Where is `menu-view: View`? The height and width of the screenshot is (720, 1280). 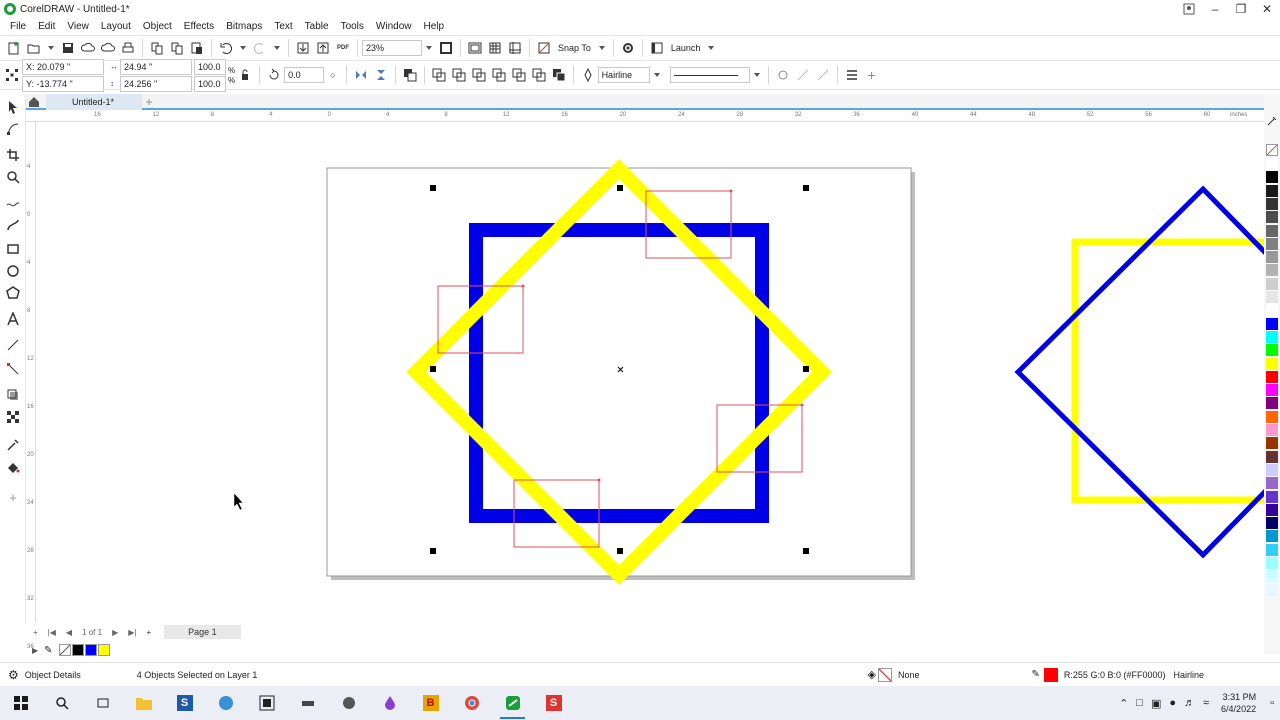 menu-view: View is located at coordinates (78, 26).